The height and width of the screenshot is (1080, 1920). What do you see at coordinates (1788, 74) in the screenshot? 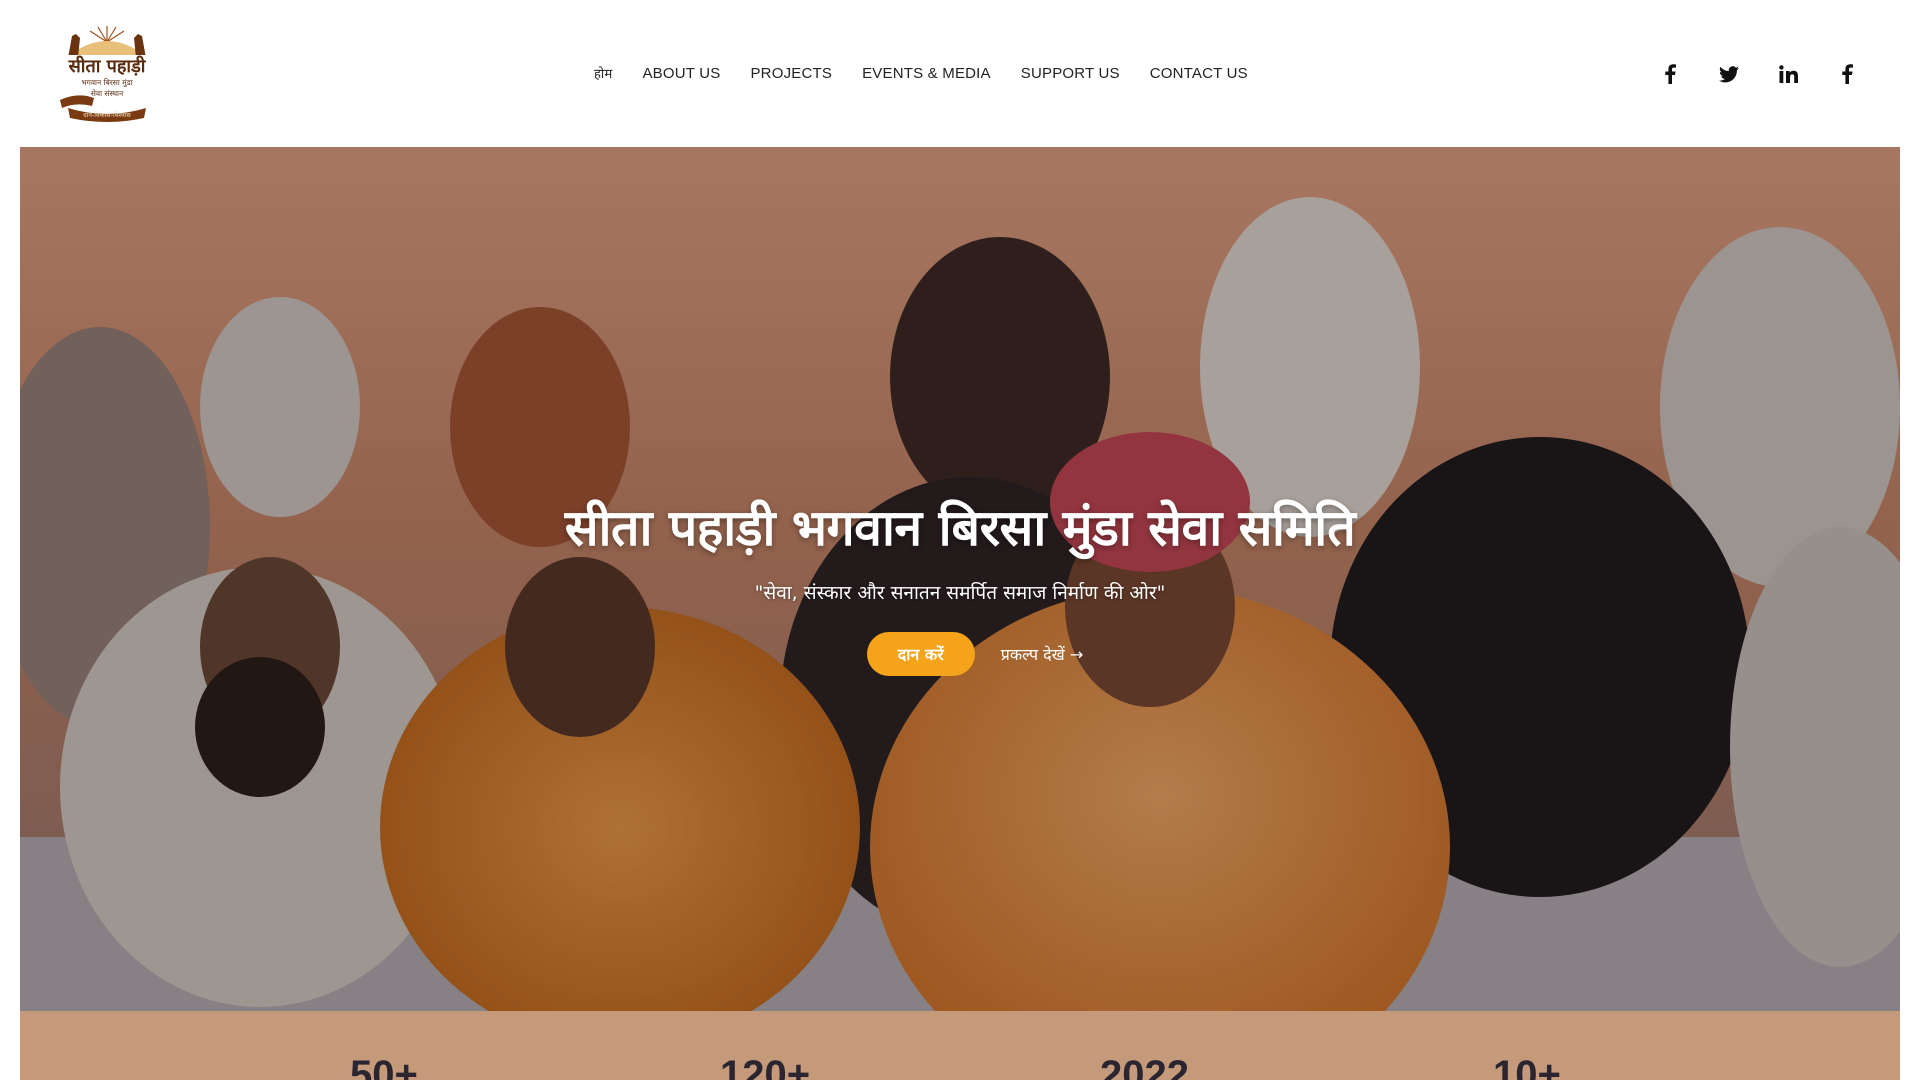
I see `linkedin-icon` at bounding box center [1788, 74].